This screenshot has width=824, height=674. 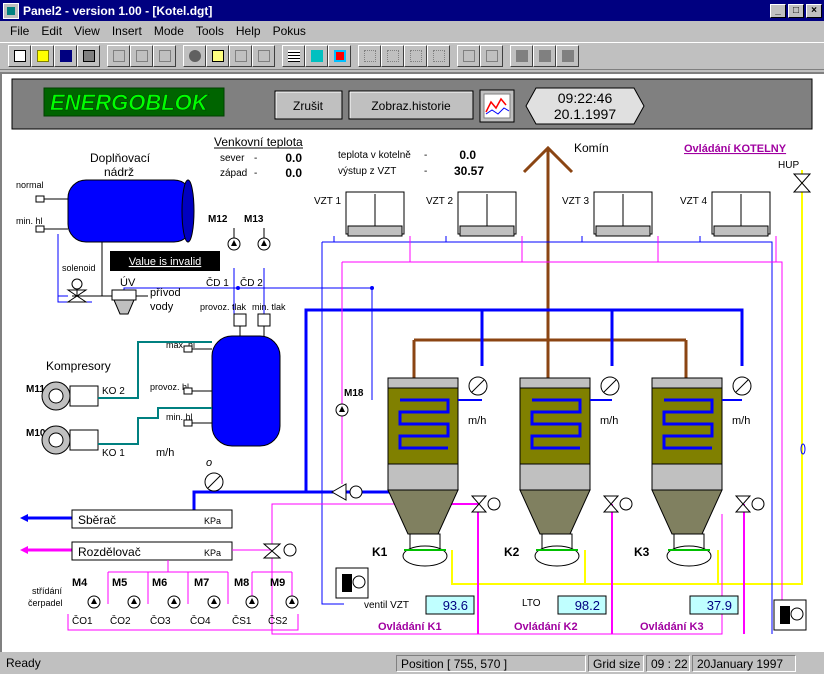 I want to click on tank-title-1: Doplňovací, so click(x=120, y=158).